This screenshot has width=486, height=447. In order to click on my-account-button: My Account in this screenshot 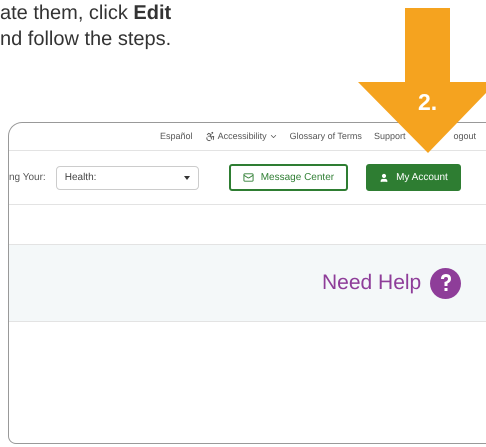, I will do `click(413, 177)`.